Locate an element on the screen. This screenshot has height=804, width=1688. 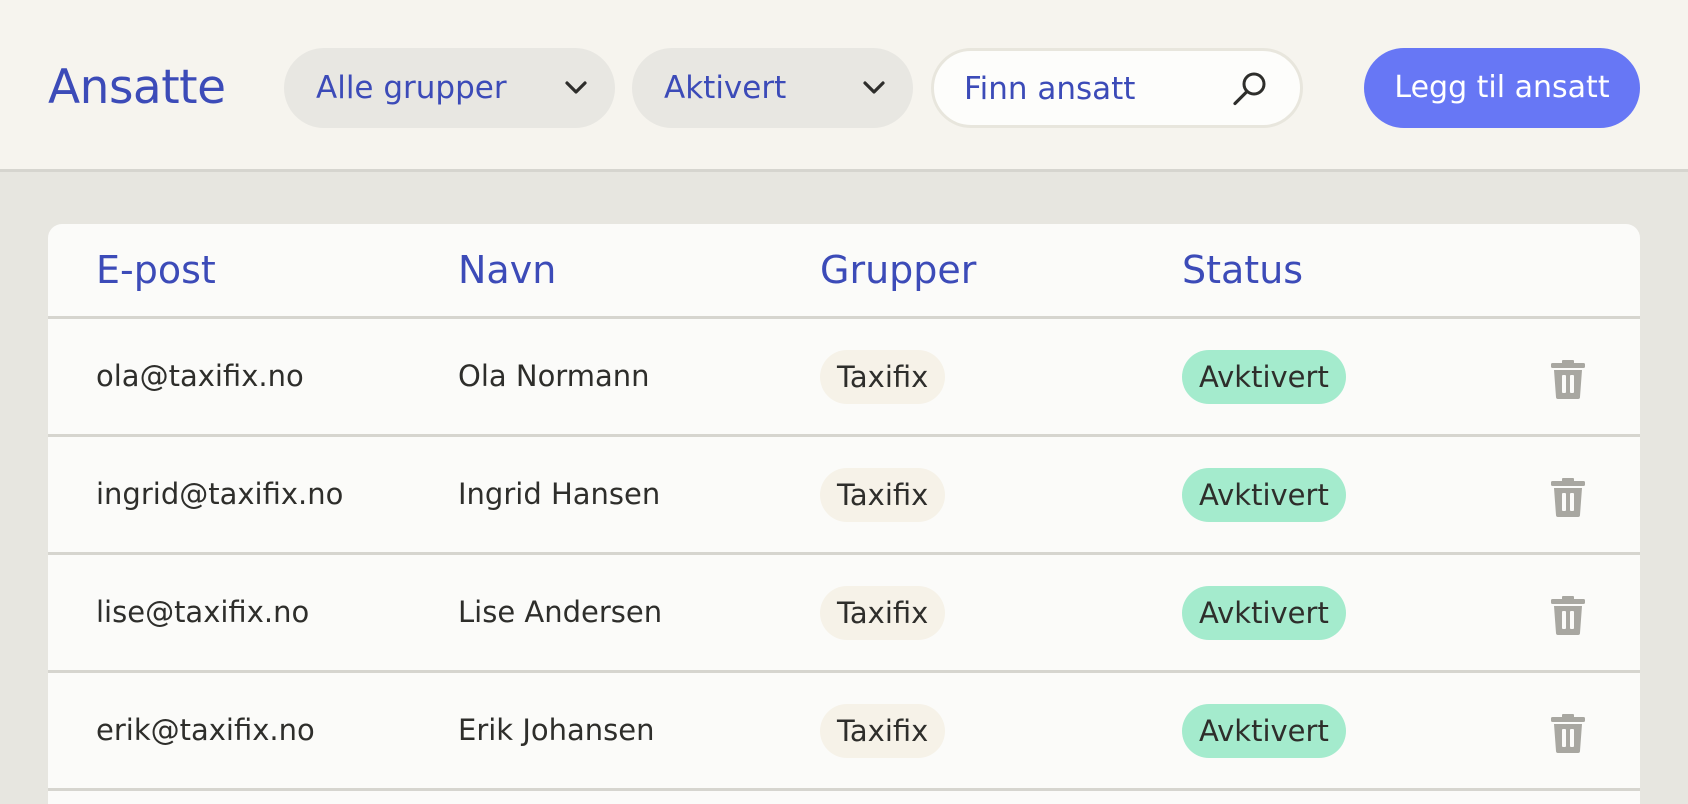
add-employee-button: Legg til ansatt is located at coordinates (1502, 88).